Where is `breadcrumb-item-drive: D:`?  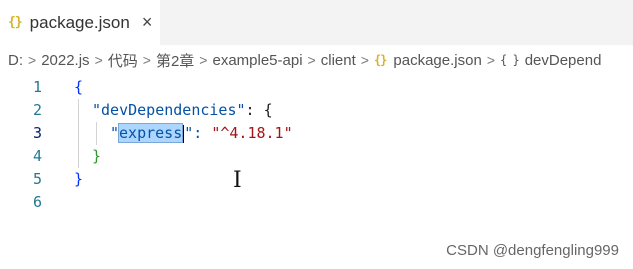 breadcrumb-item-drive: D: is located at coordinates (15, 60).